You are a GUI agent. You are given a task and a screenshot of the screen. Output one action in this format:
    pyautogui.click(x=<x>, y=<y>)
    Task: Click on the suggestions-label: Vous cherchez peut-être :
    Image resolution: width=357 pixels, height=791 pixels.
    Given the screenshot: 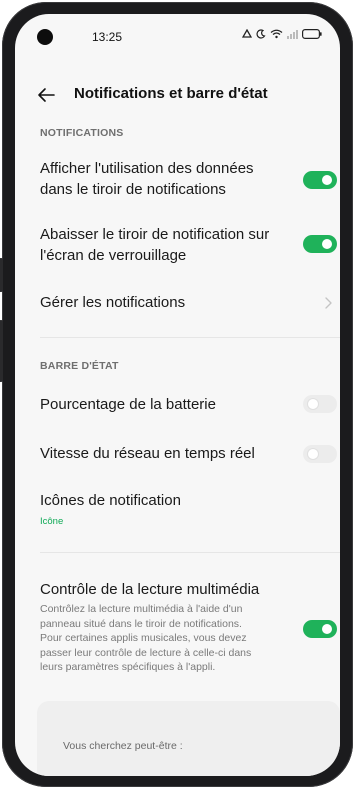 What is the action you would take?
    pyautogui.click(x=123, y=746)
    